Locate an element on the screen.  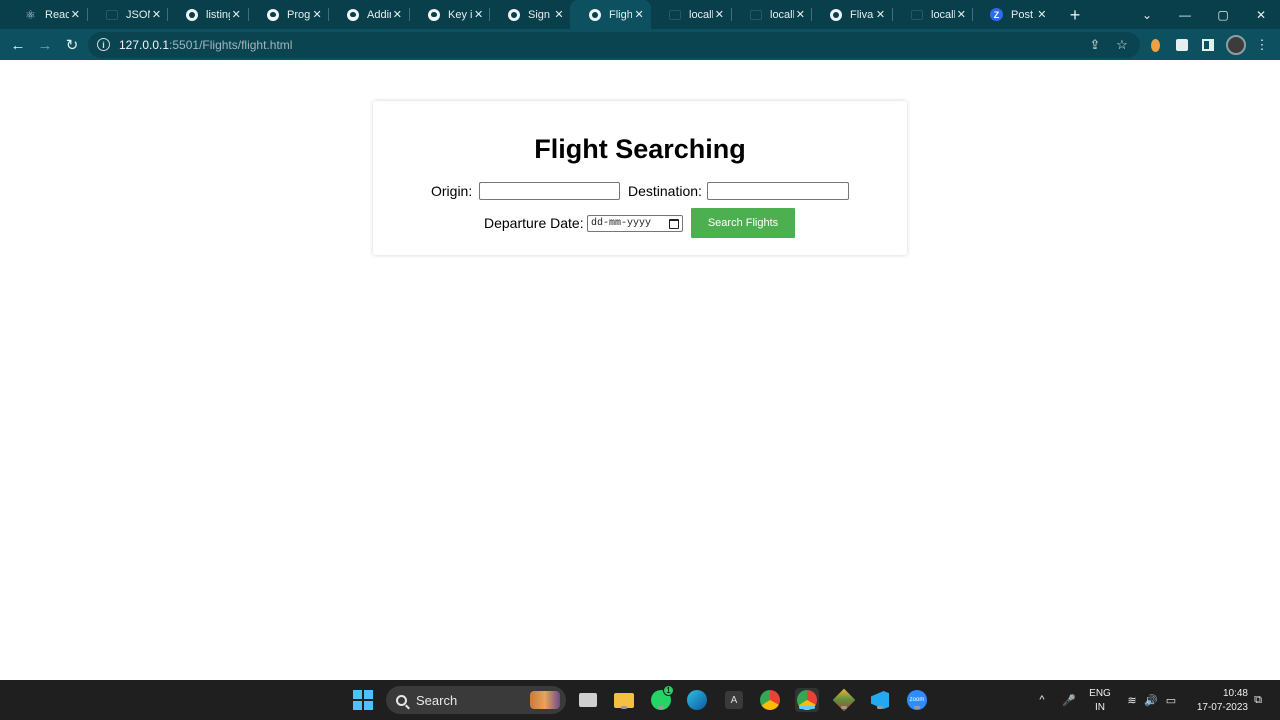
extensions-puzzle-icon is located at coordinates (1182, 45).